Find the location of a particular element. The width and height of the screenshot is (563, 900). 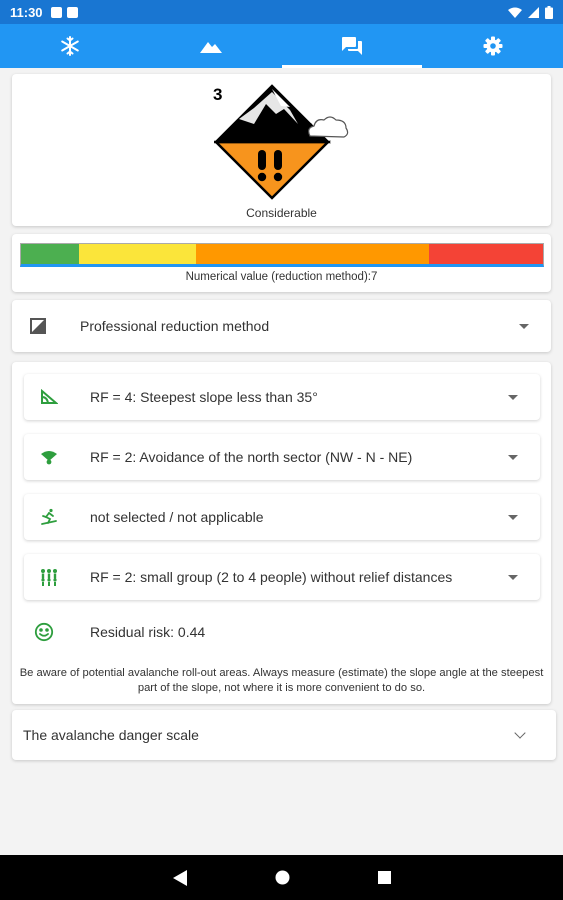

tab-mountain is located at coordinates (211, 46).